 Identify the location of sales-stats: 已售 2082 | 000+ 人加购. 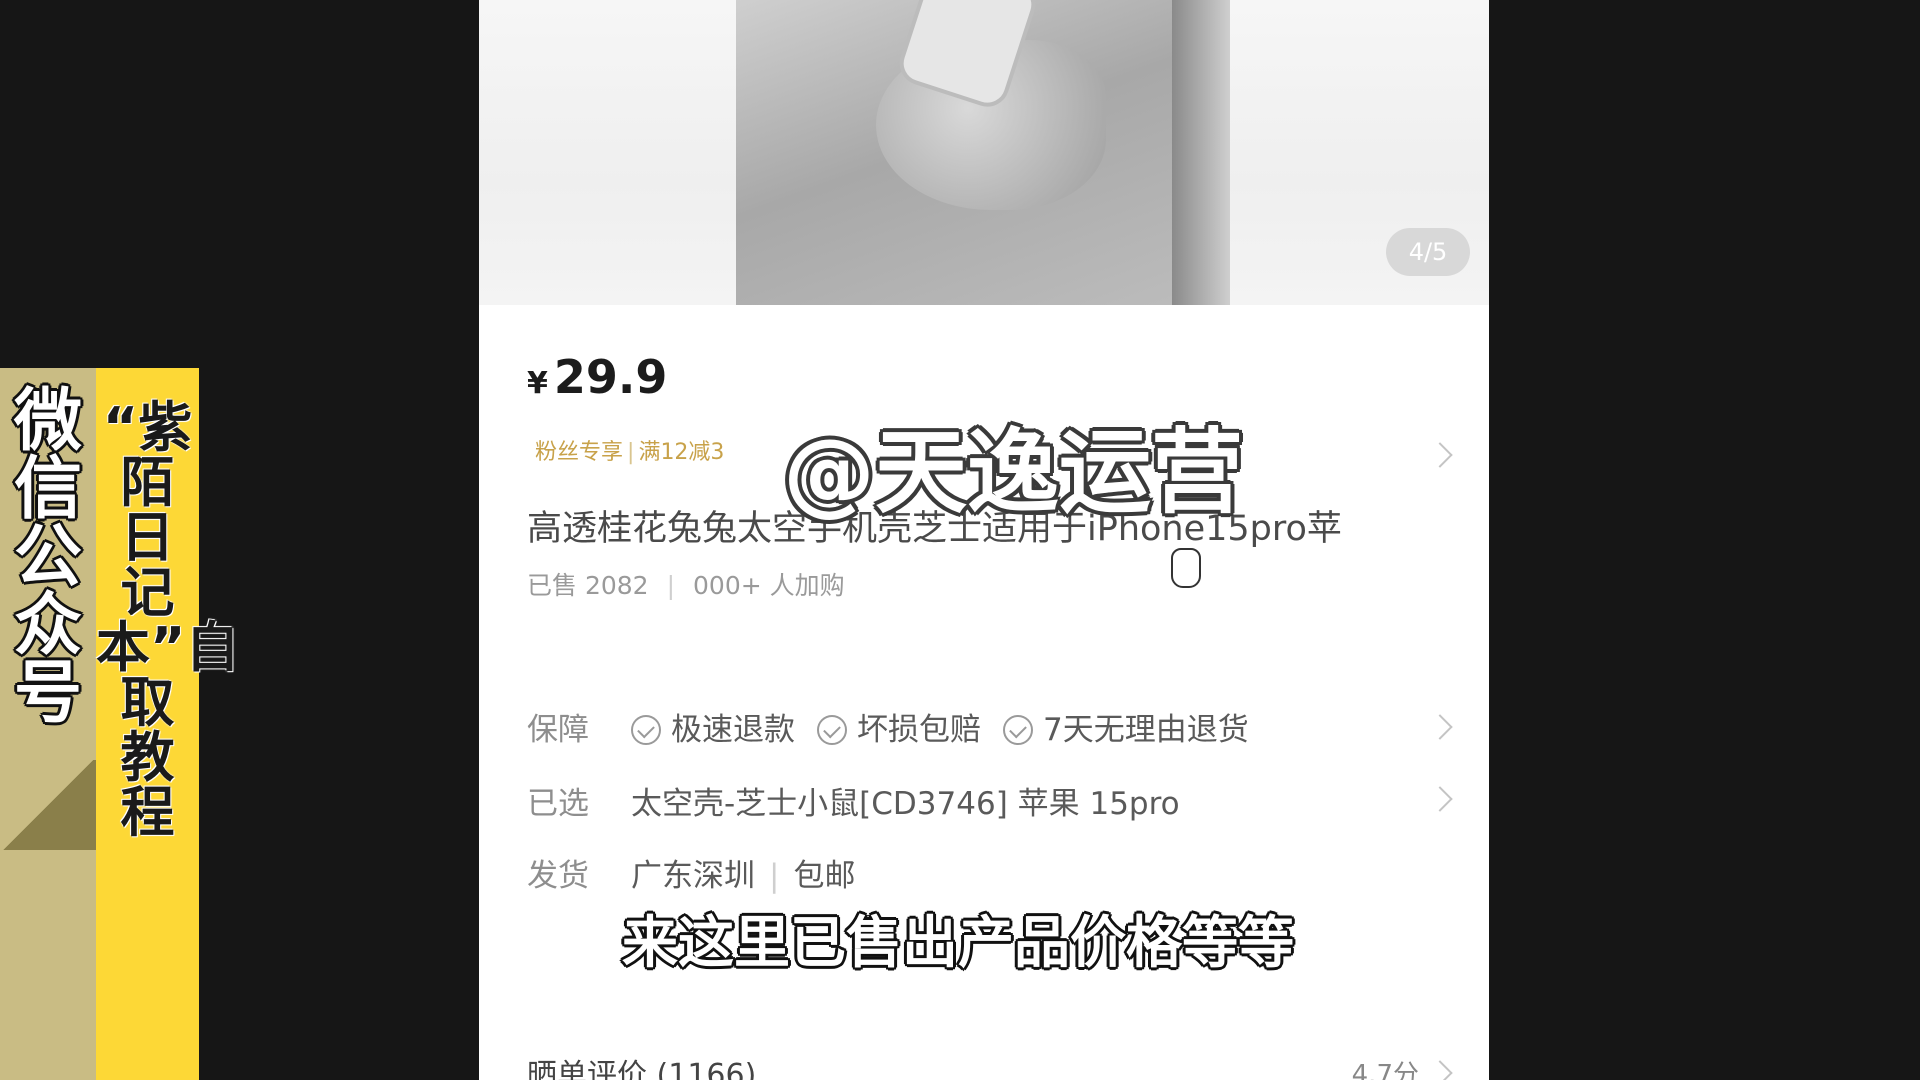
(686, 584).